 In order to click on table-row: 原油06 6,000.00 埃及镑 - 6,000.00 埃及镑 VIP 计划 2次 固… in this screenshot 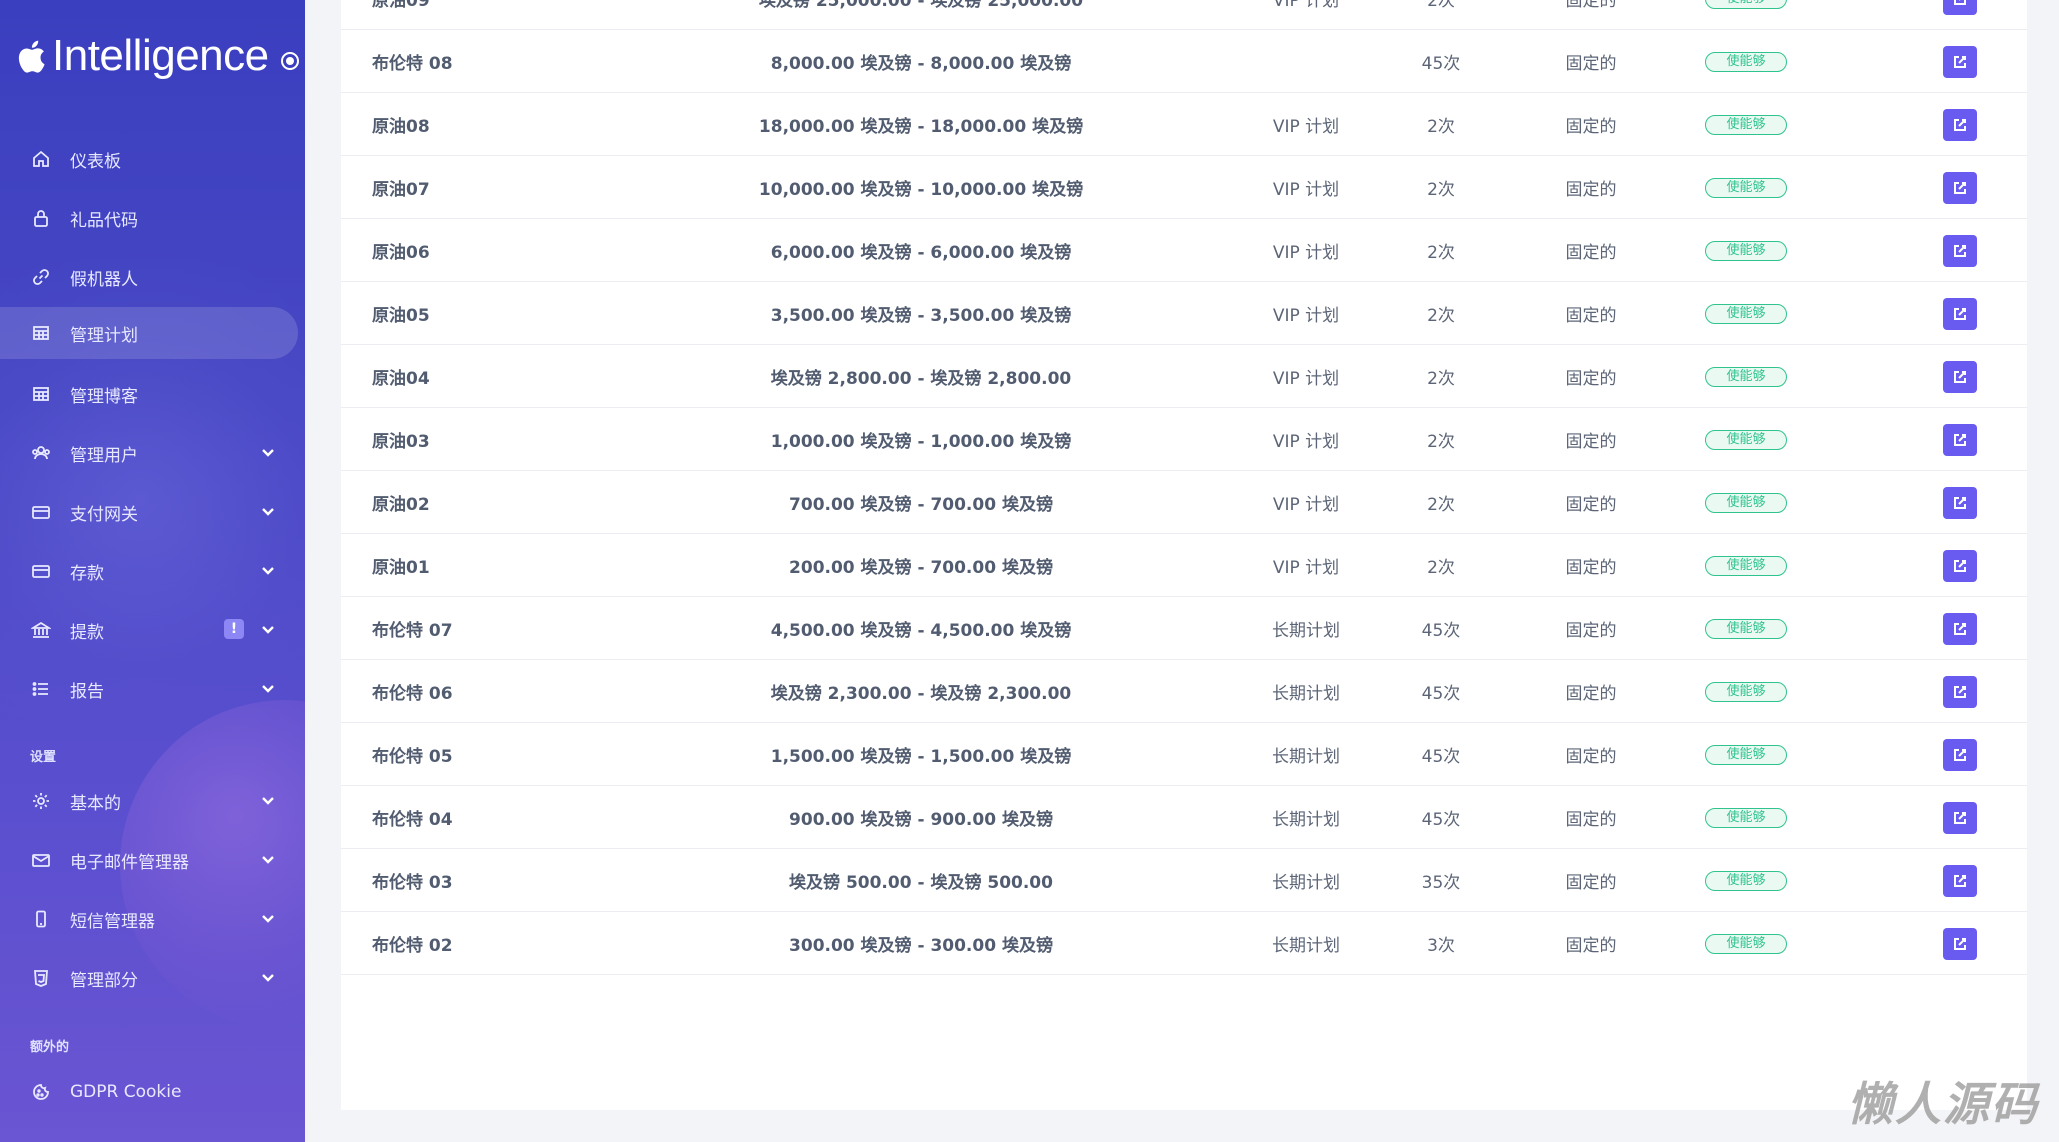, I will do `click(1184, 250)`.